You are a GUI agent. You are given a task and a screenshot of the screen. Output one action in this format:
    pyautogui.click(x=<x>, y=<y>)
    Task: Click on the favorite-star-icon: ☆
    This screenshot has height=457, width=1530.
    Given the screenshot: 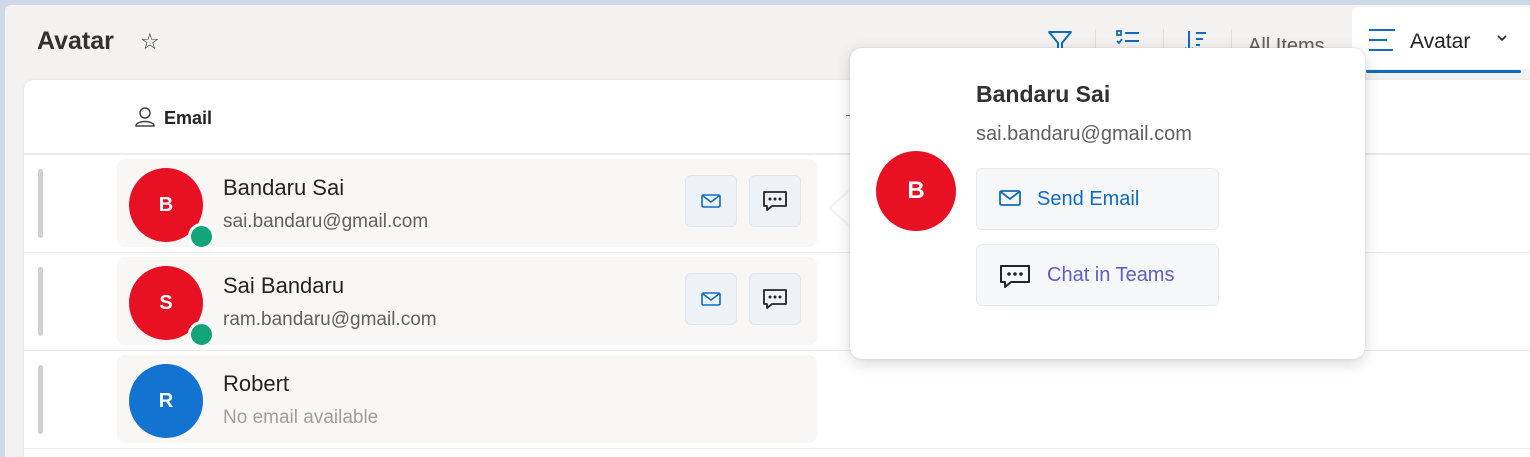 What is the action you would take?
    pyautogui.click(x=150, y=42)
    